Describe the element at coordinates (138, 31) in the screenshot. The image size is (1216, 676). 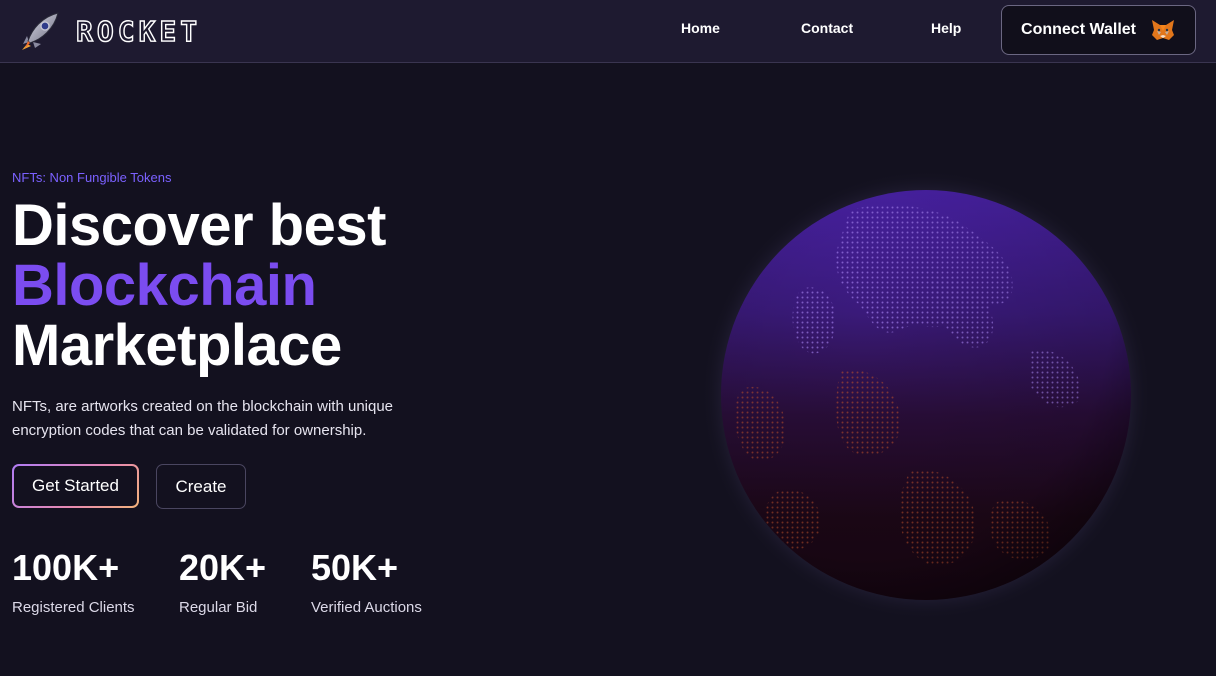
I see `brand-name: ROCKET` at that location.